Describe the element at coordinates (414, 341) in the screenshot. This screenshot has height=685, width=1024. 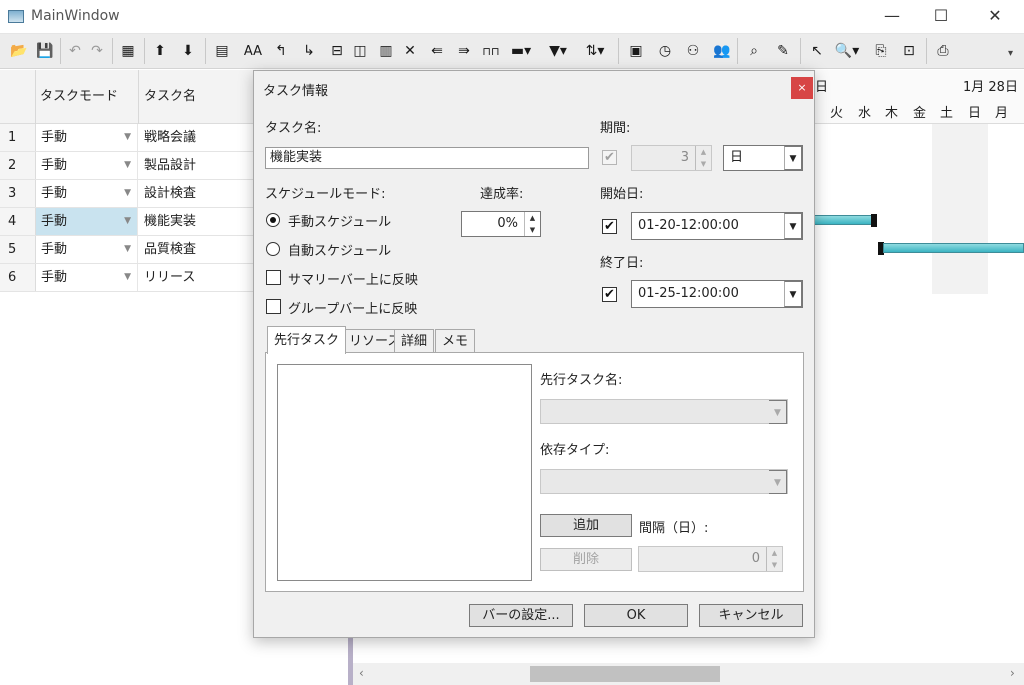
I see `tab-details: 詳細` at that location.